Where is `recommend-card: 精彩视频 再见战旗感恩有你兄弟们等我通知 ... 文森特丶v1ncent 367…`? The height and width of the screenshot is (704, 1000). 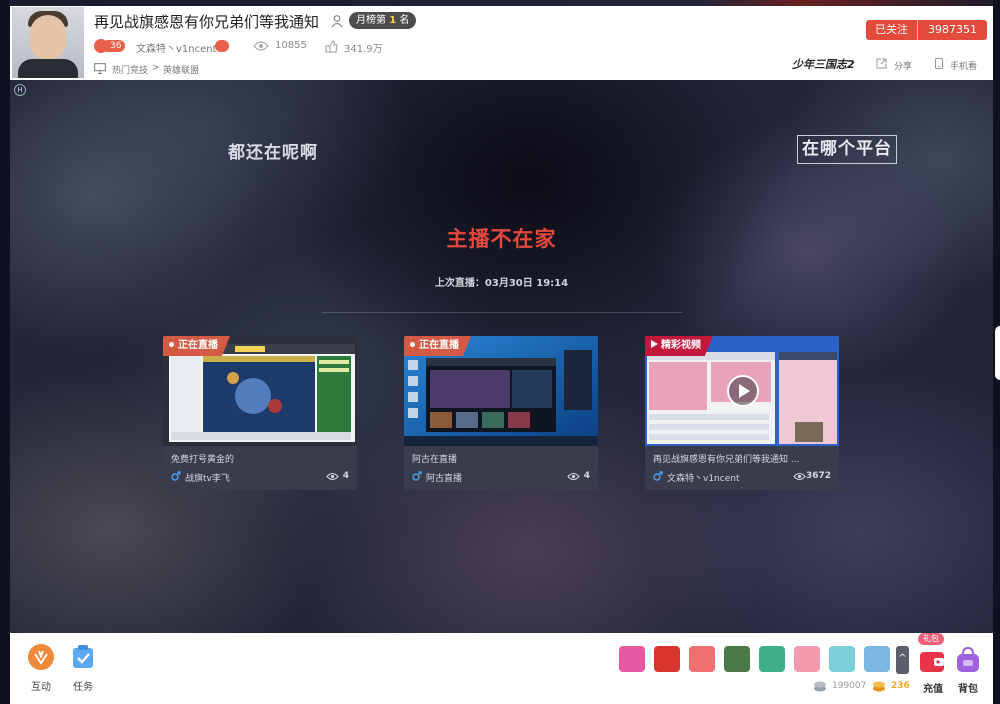
recommend-card: 精彩视频 再见战旗感恩有你兄弟们等我通知 ... 文森特丶v1ncent 367… is located at coordinates (742, 413).